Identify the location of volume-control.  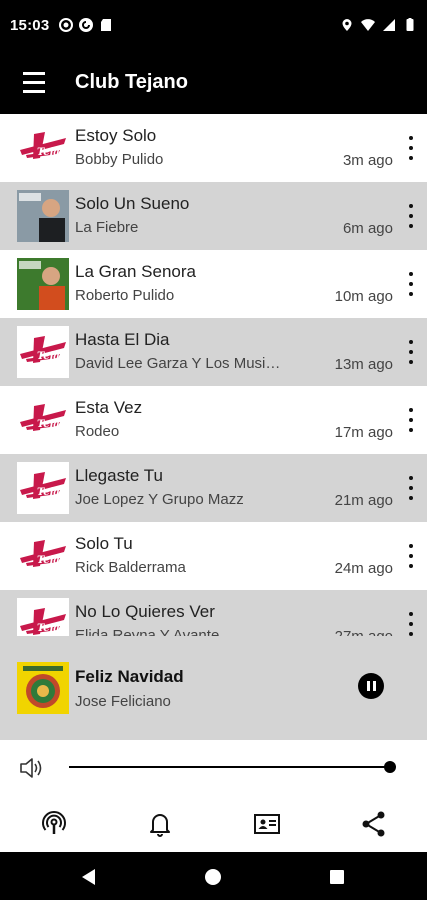
(213, 768).